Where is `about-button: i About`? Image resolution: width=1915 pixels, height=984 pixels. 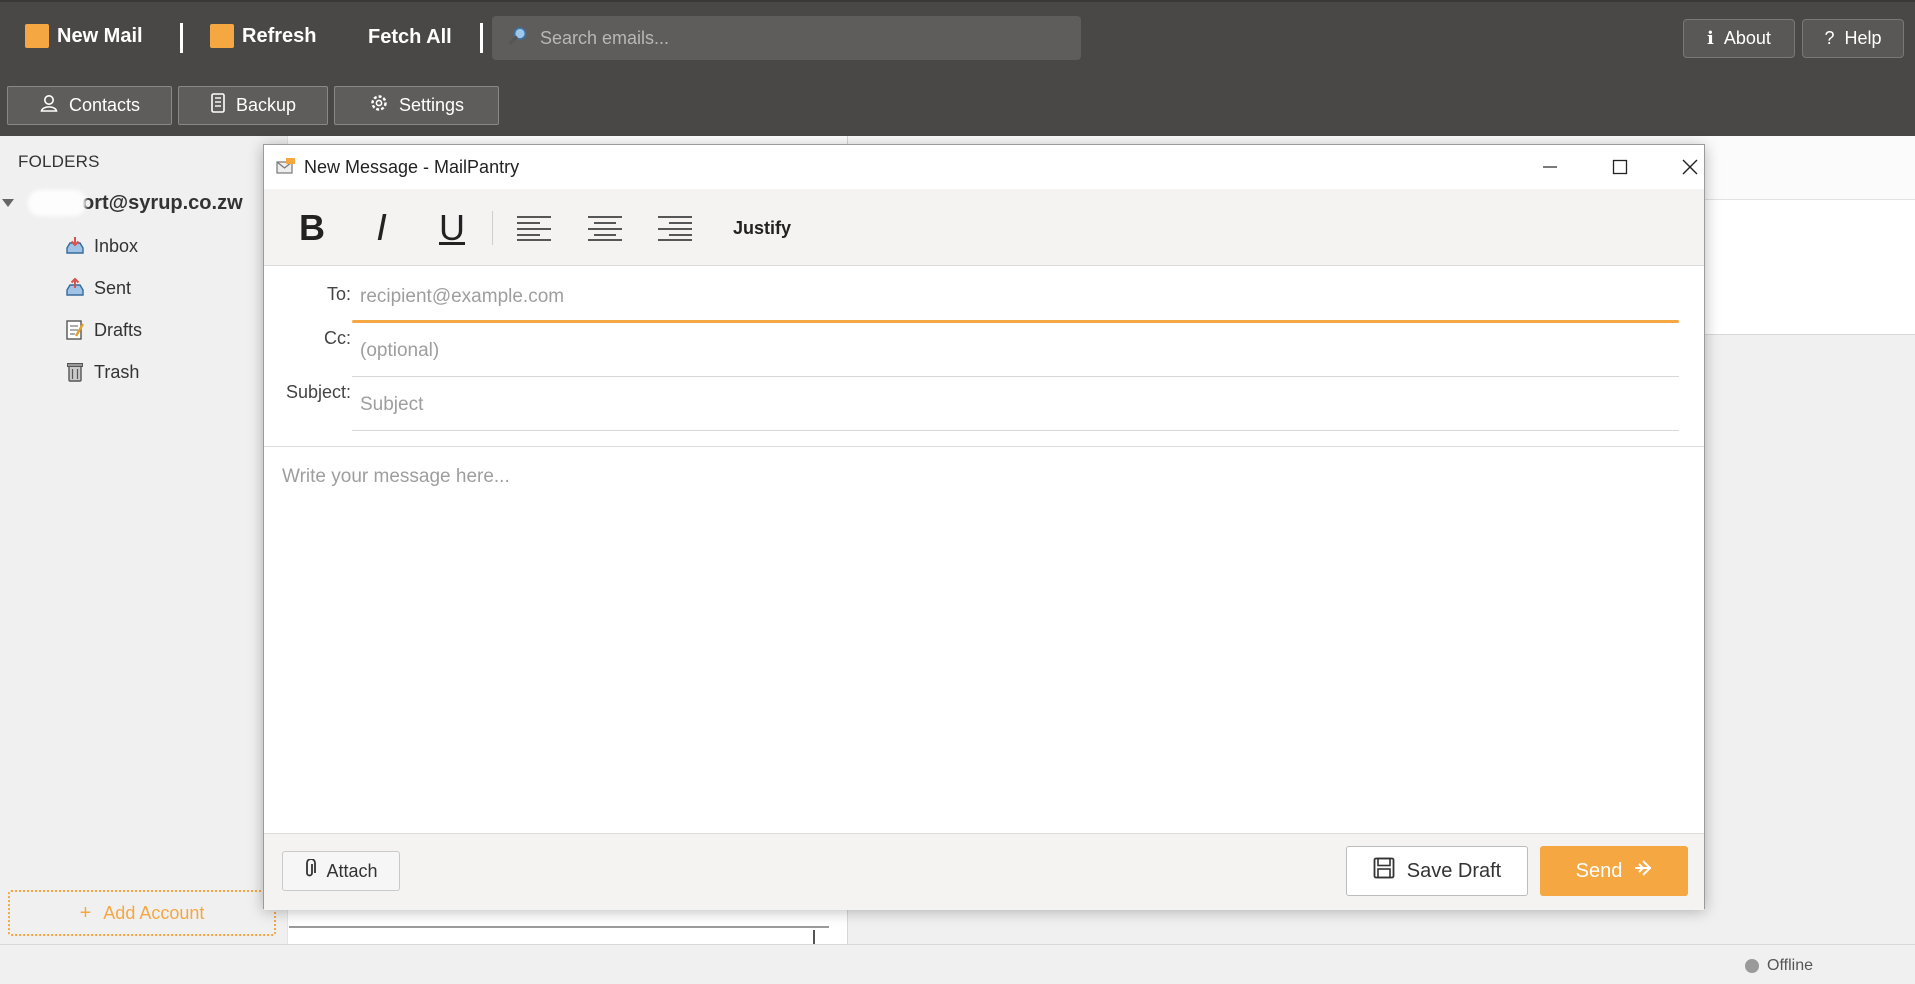
about-button: i About is located at coordinates (1739, 38).